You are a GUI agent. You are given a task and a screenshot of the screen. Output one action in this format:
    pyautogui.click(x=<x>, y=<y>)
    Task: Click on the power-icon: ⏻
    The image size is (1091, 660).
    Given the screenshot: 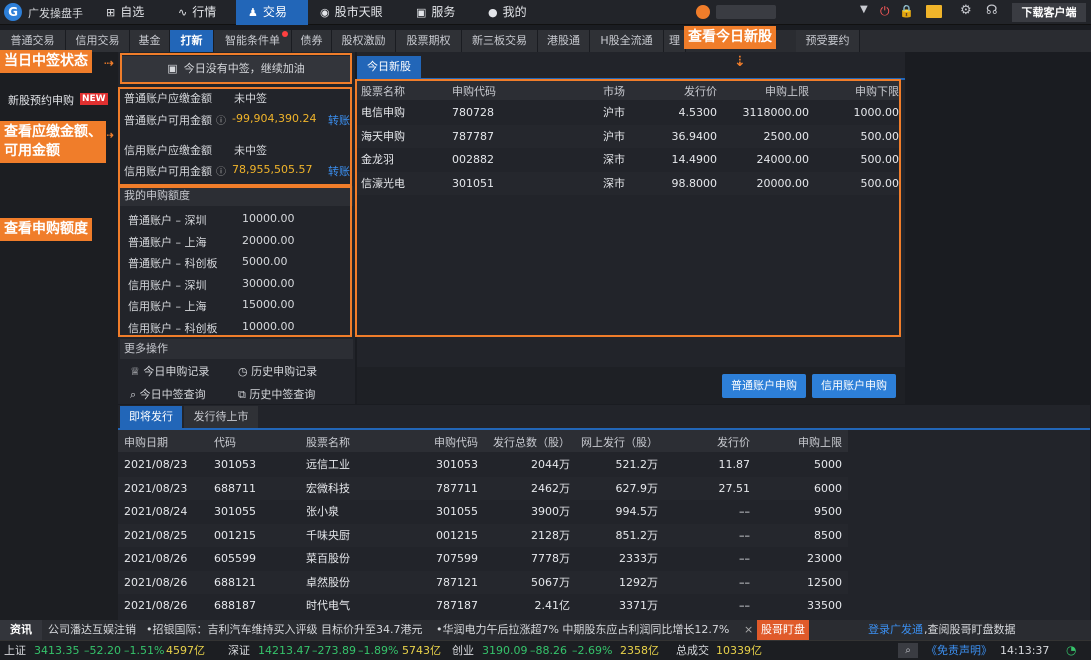 What is the action you would take?
    pyautogui.click(x=885, y=11)
    